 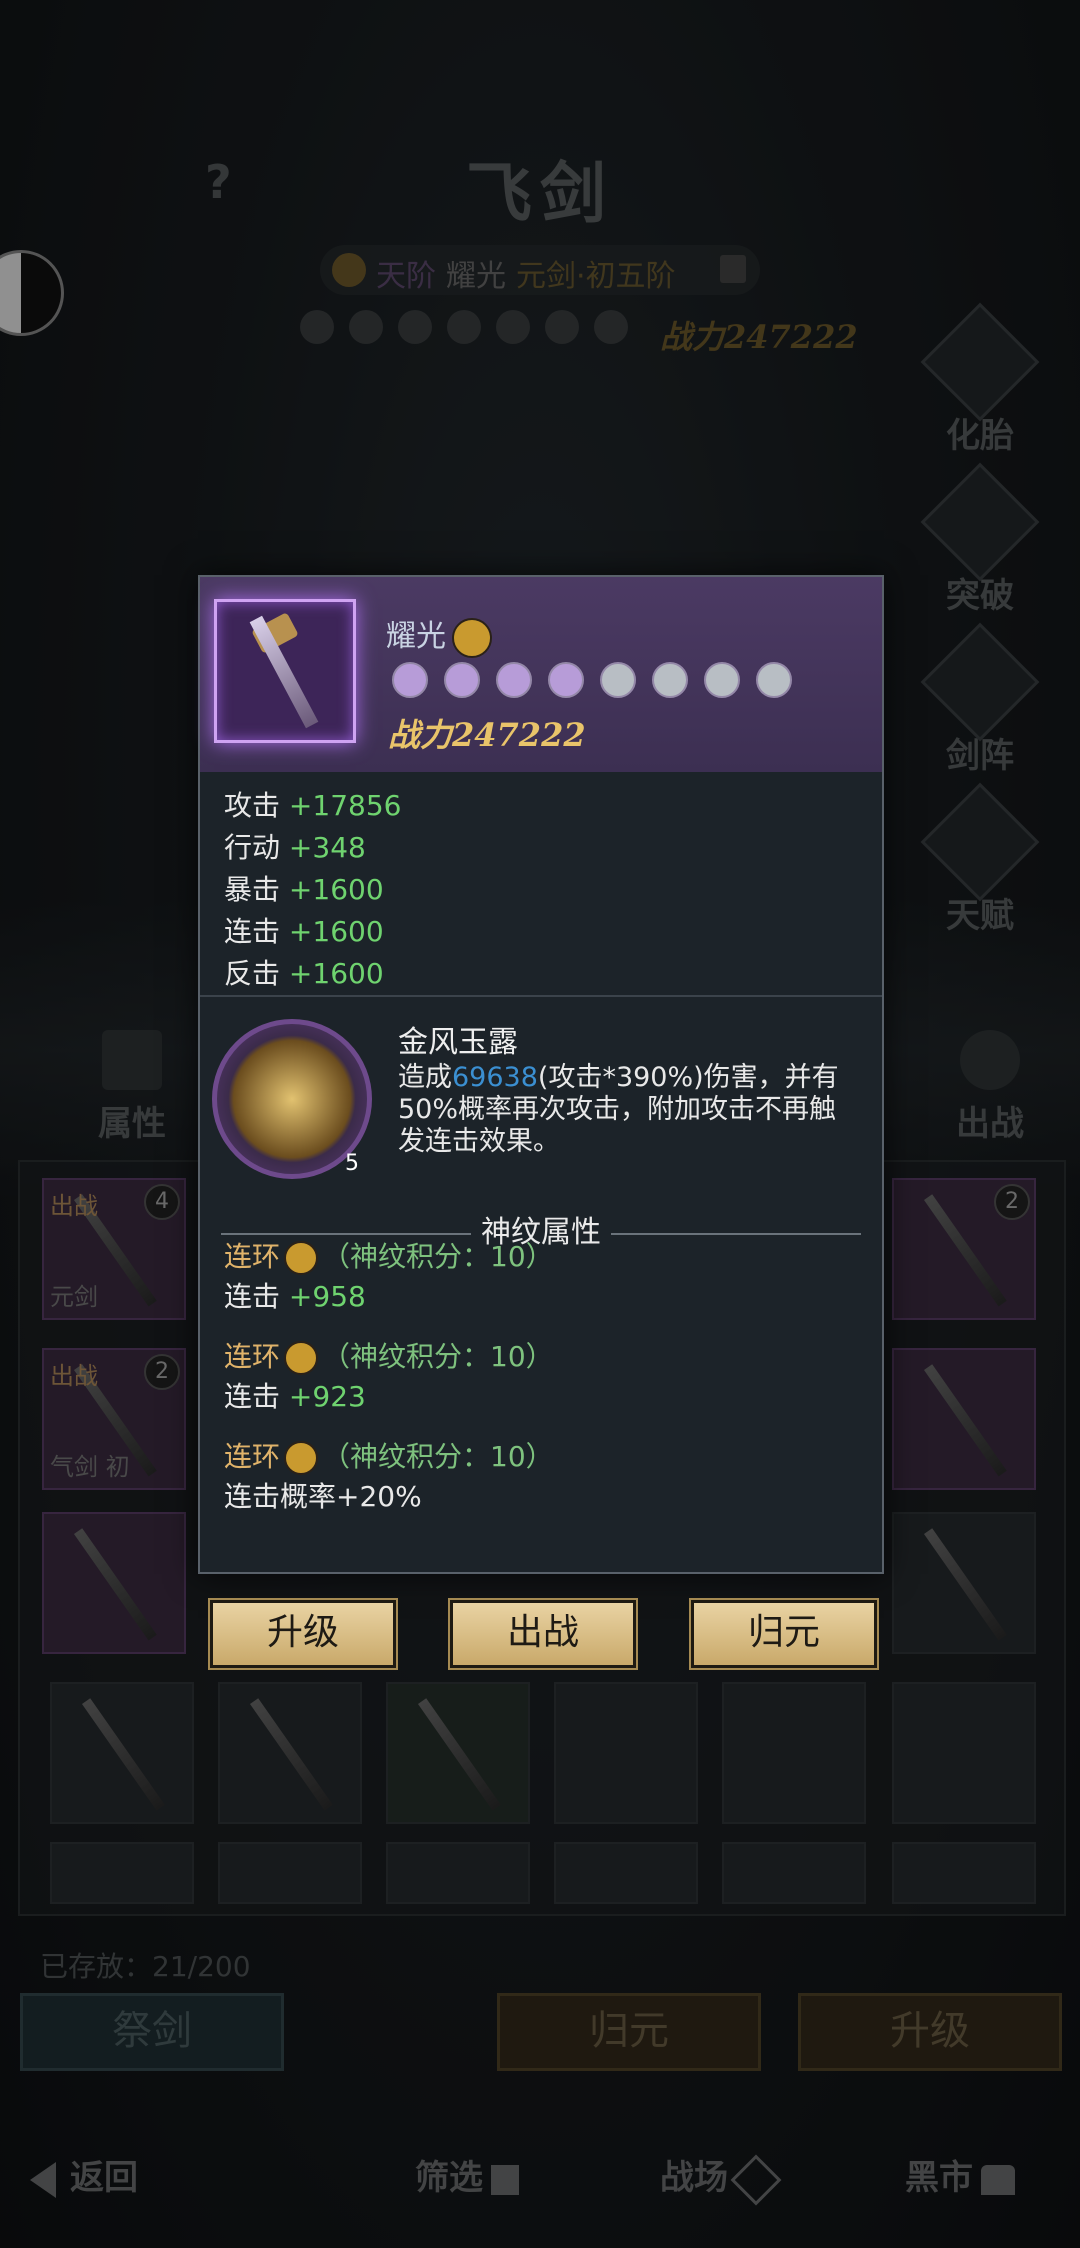 What do you see at coordinates (389, 1297) in the screenshot?
I see `rune-stat: 连击 +958` at bounding box center [389, 1297].